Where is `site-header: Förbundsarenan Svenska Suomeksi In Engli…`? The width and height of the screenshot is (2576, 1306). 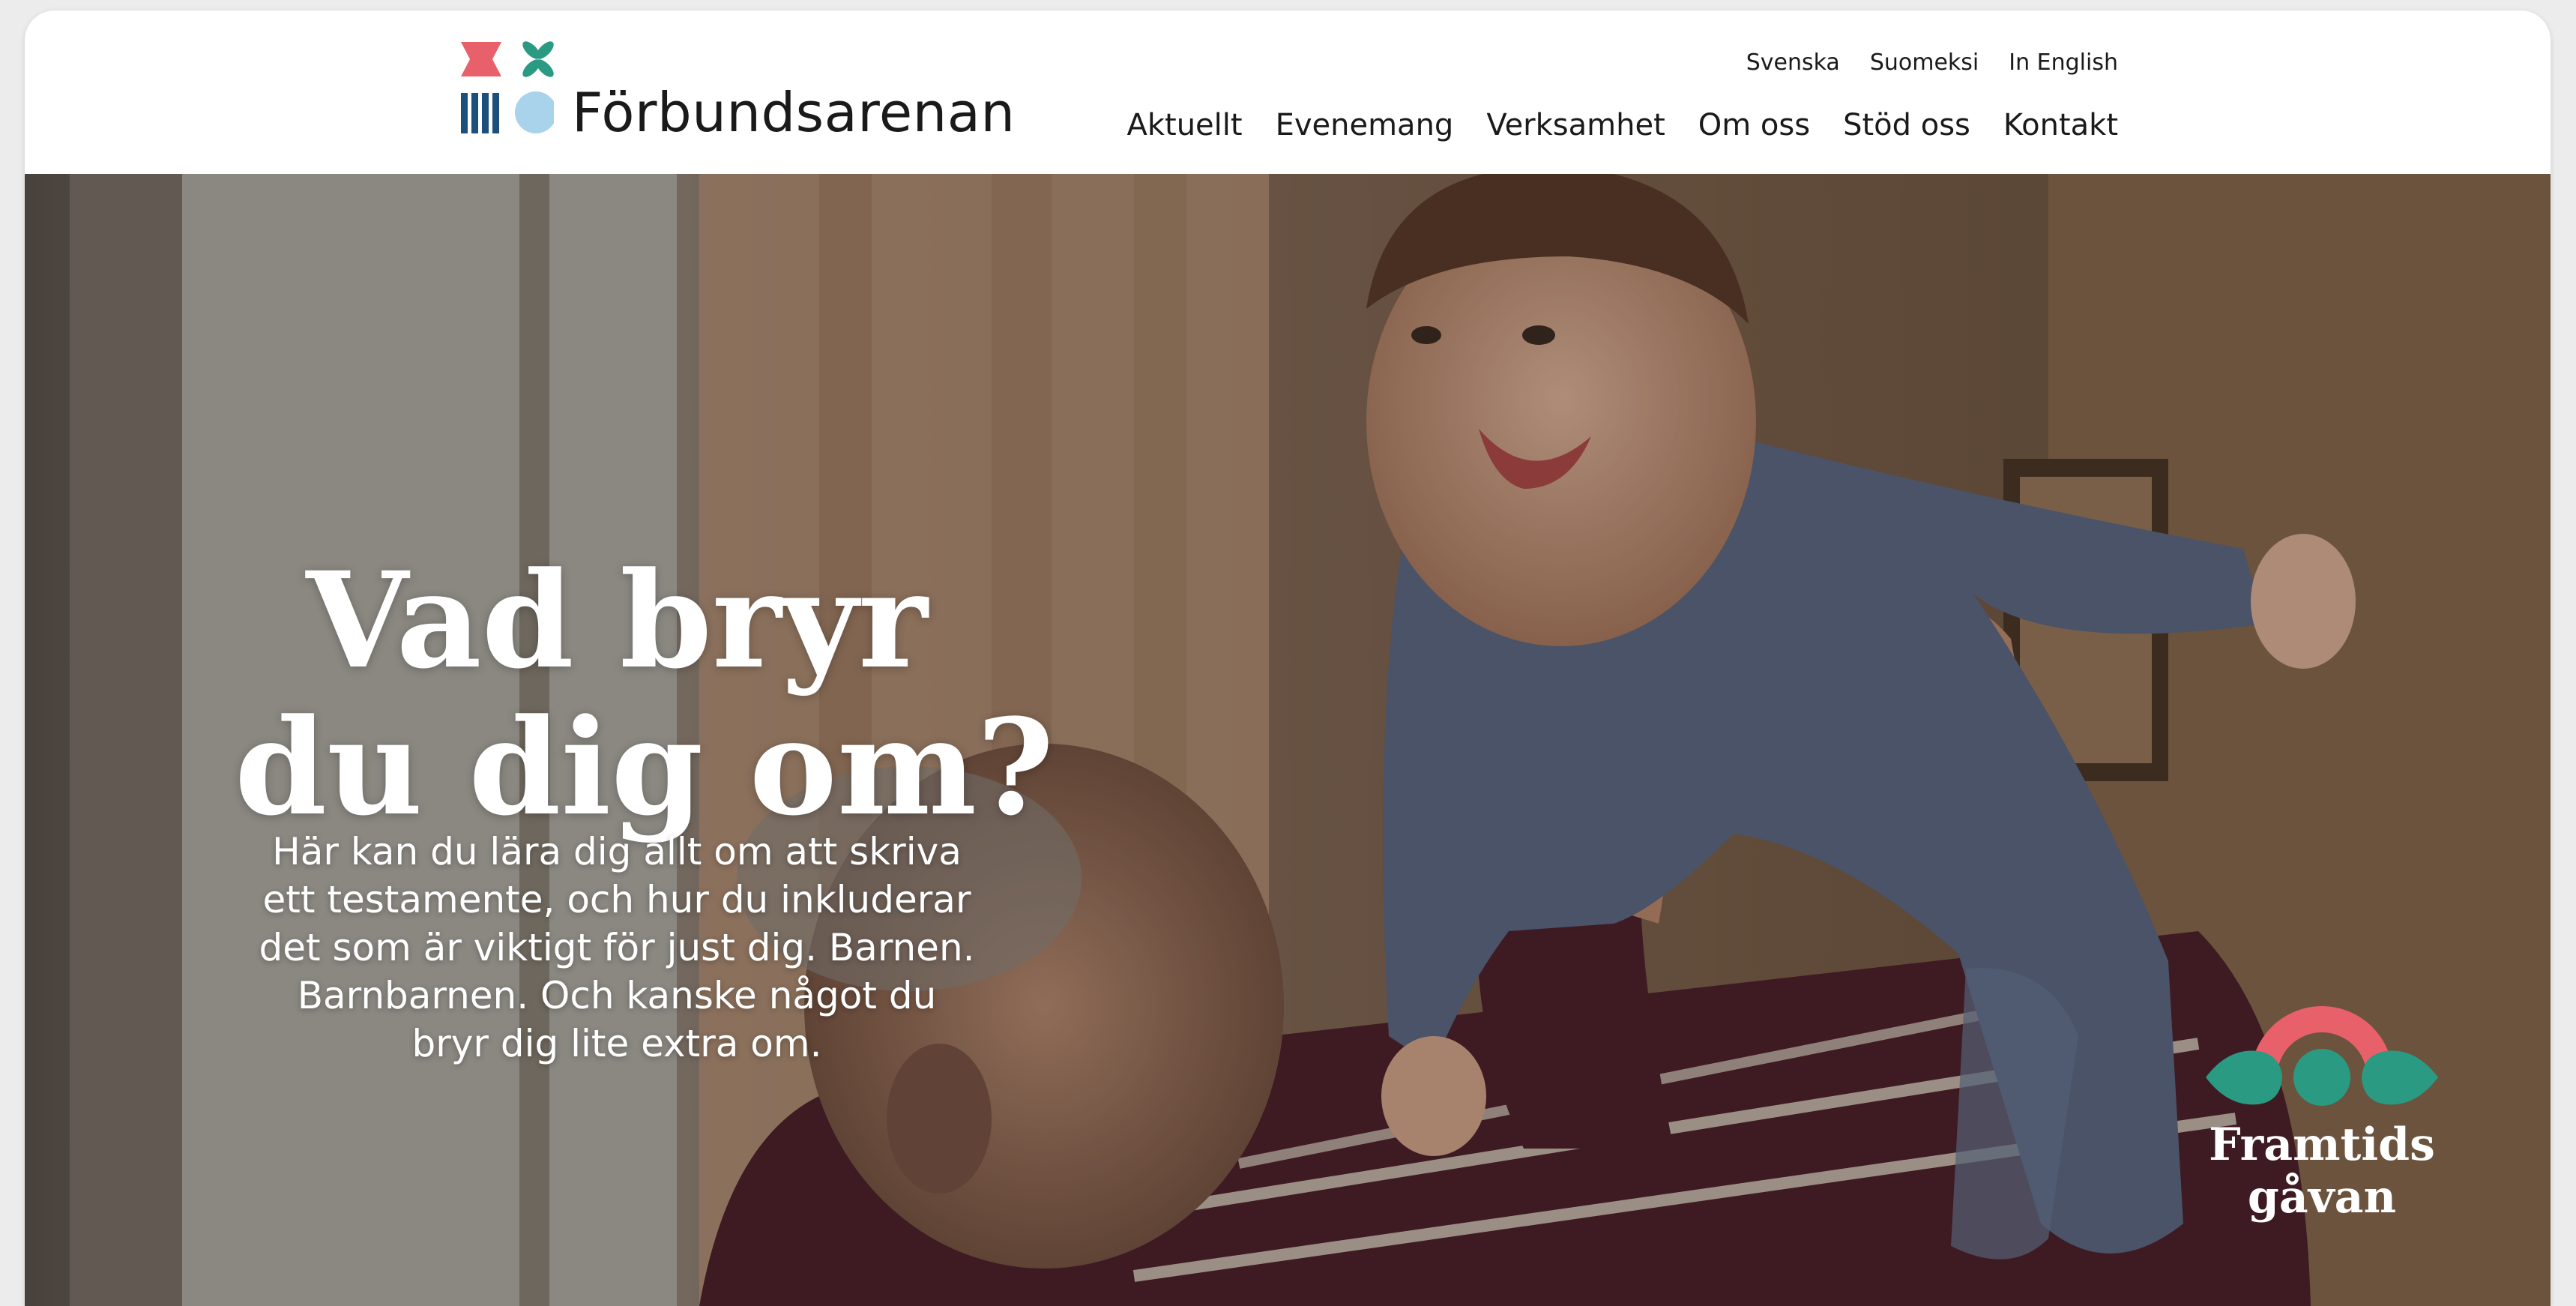 site-header: Förbundsarenan Svenska Suomeksi In Engli… is located at coordinates (1288, 92).